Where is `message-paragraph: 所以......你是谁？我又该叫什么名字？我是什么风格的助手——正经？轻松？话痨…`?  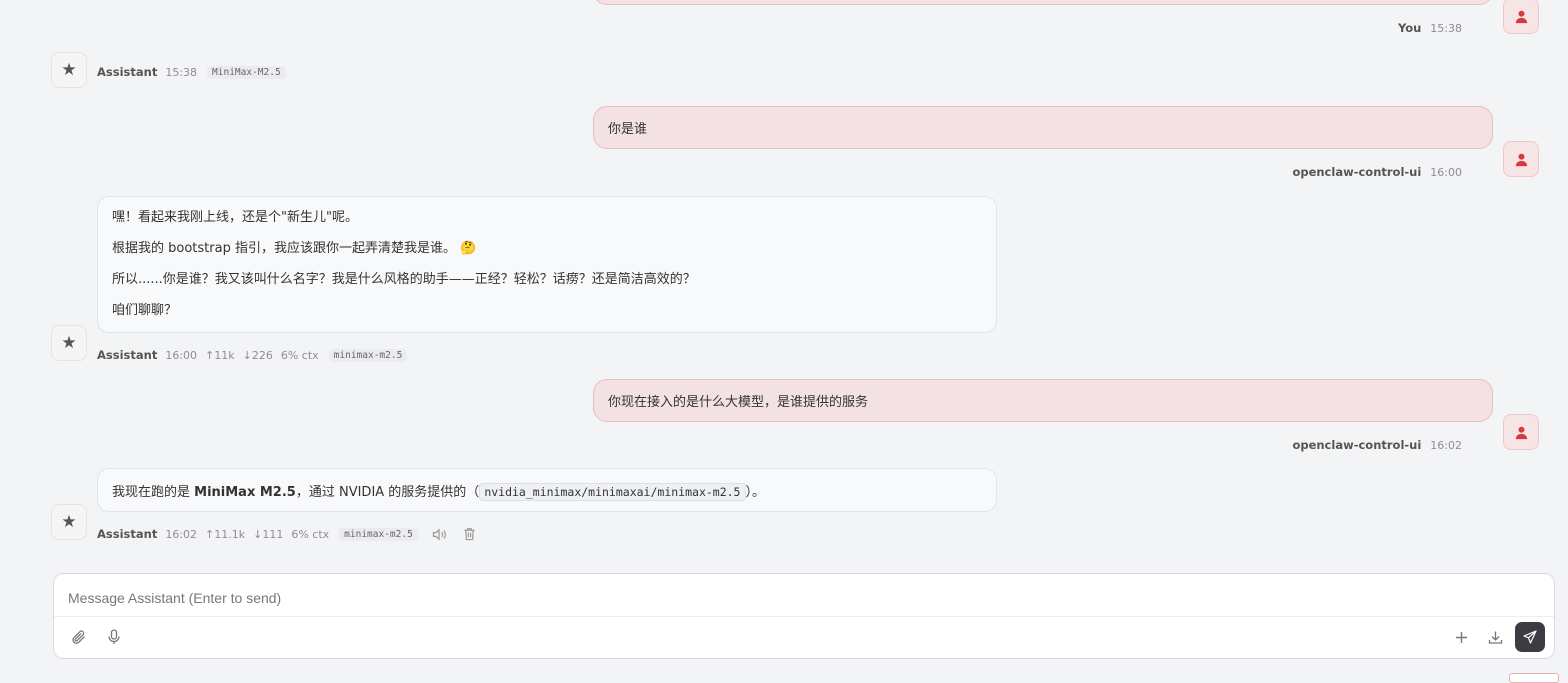 message-paragraph: 所以......你是谁？我又该叫什么名字？我是什么风格的助手——正经？轻松？话痨… is located at coordinates (404, 279).